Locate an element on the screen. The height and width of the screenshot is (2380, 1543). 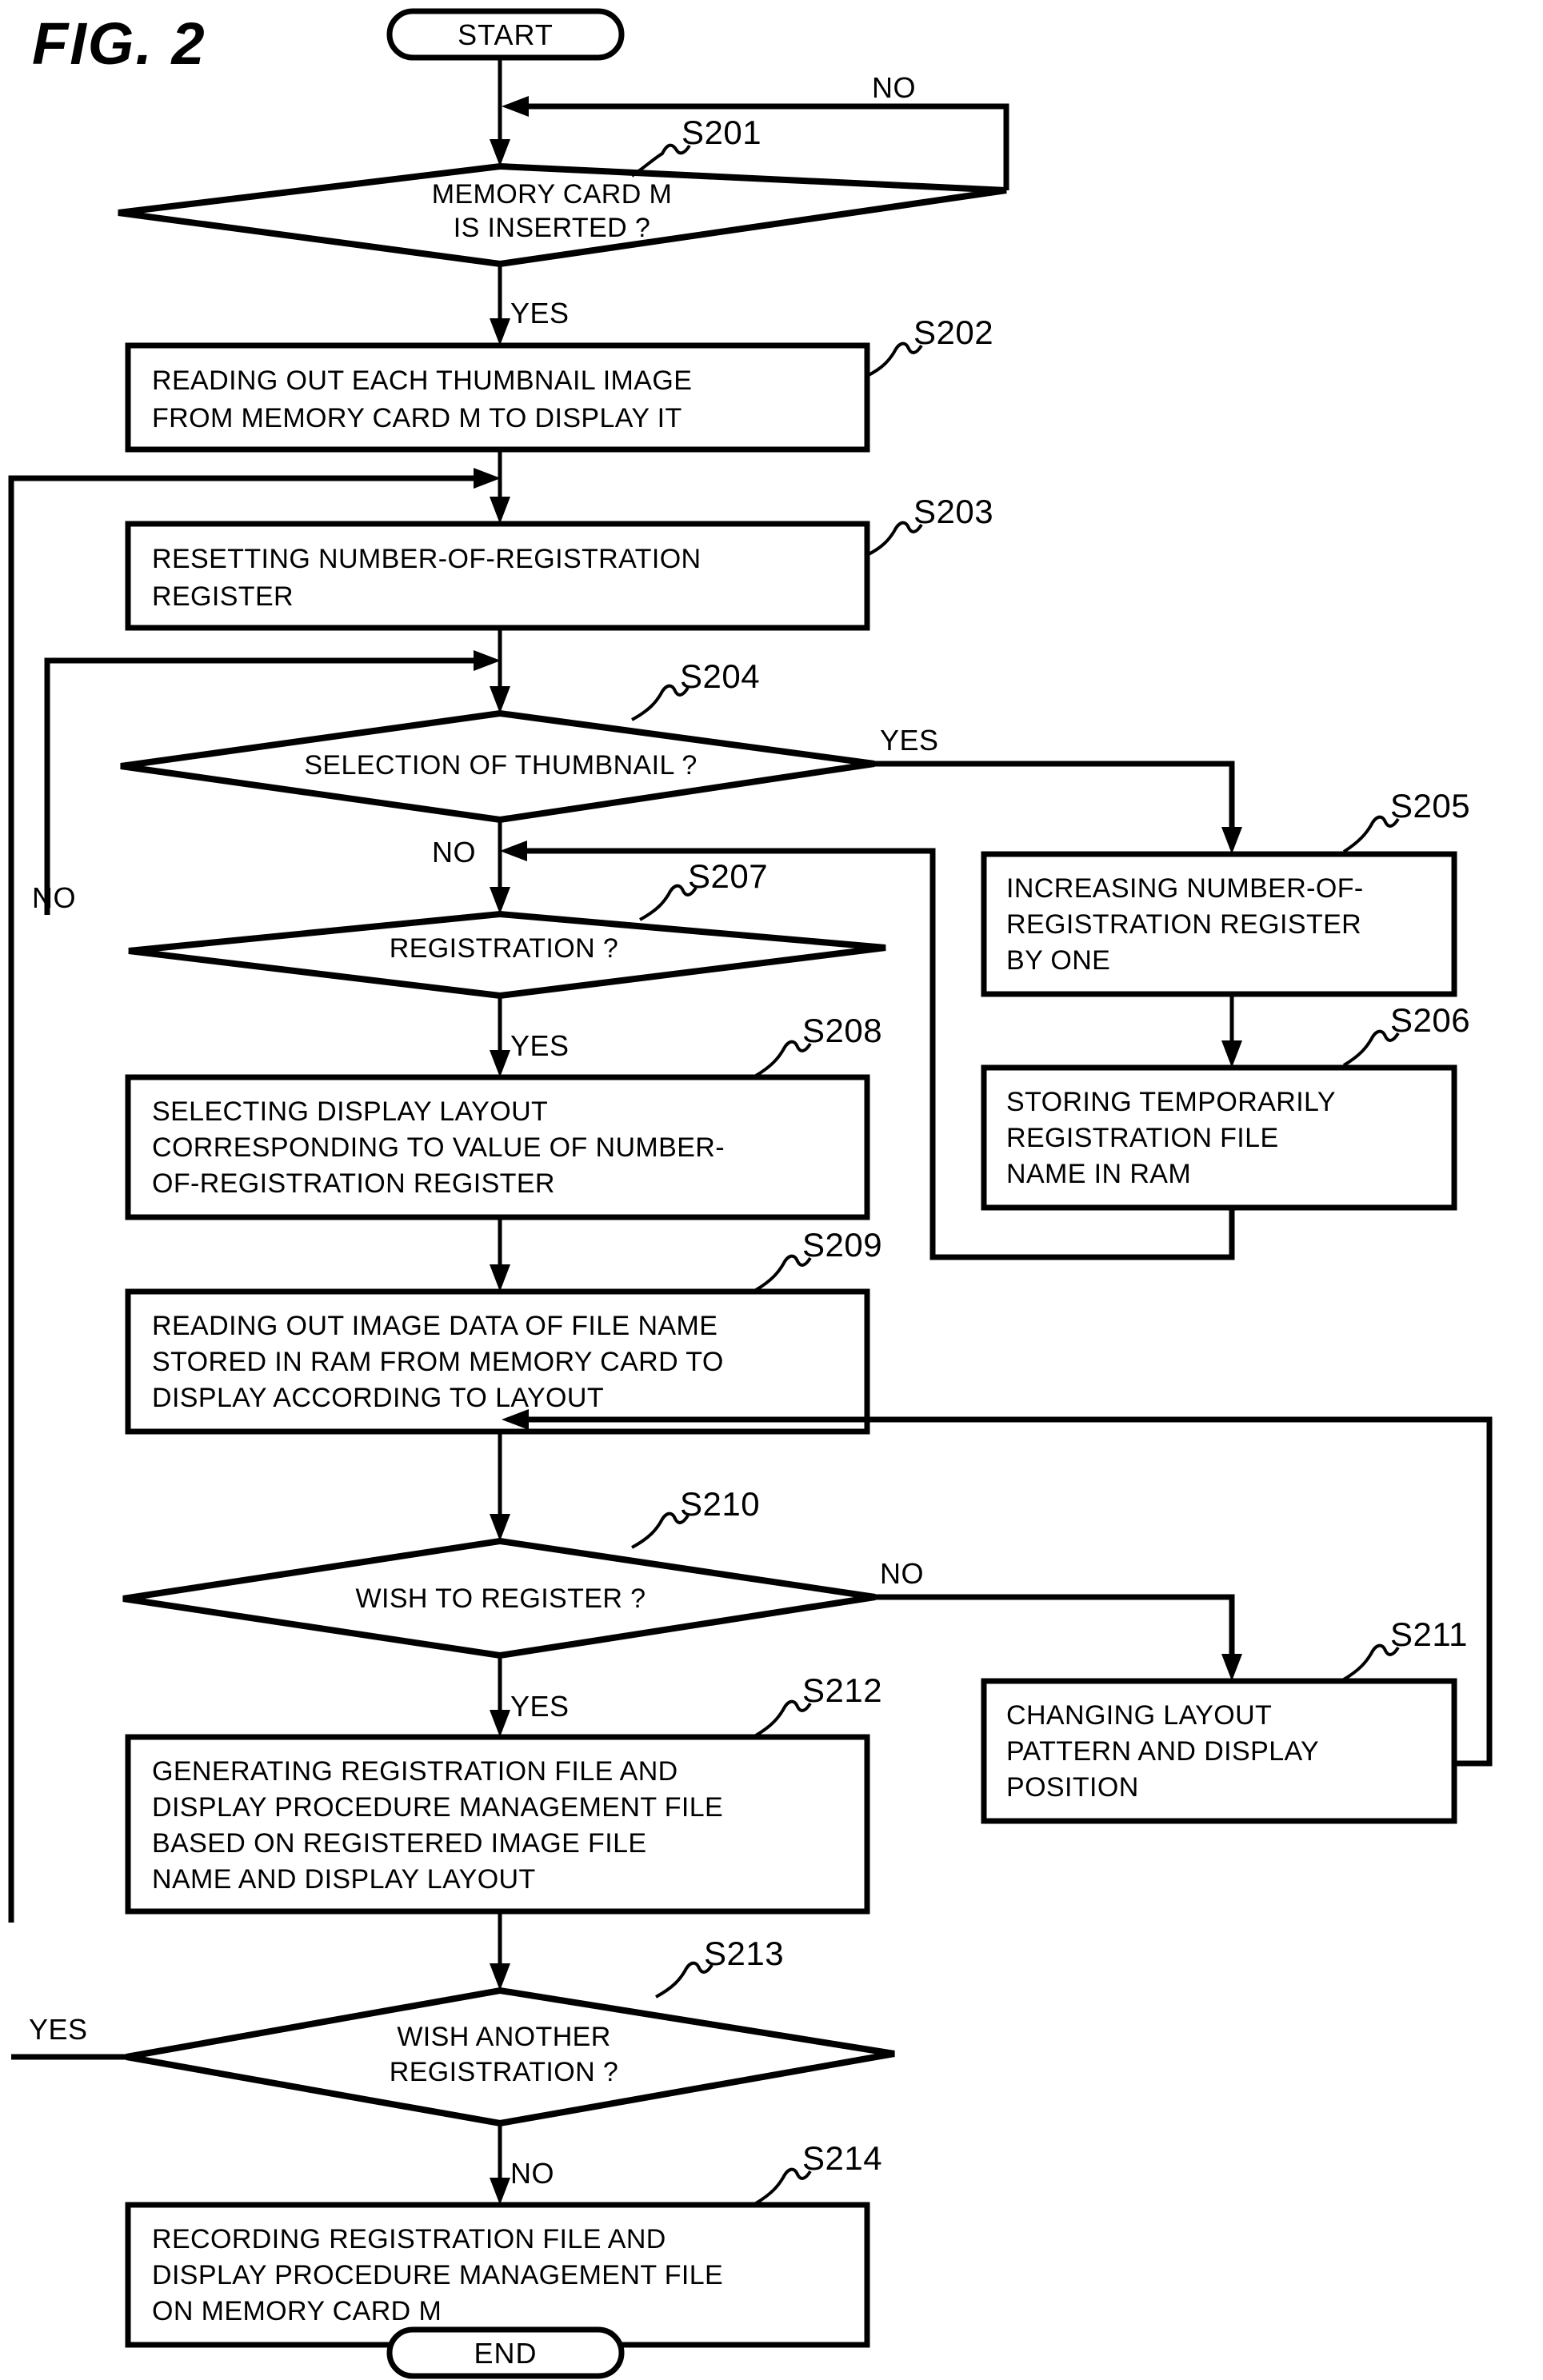
edge-label-s213-no: NO is located at coordinates (532, 2173).